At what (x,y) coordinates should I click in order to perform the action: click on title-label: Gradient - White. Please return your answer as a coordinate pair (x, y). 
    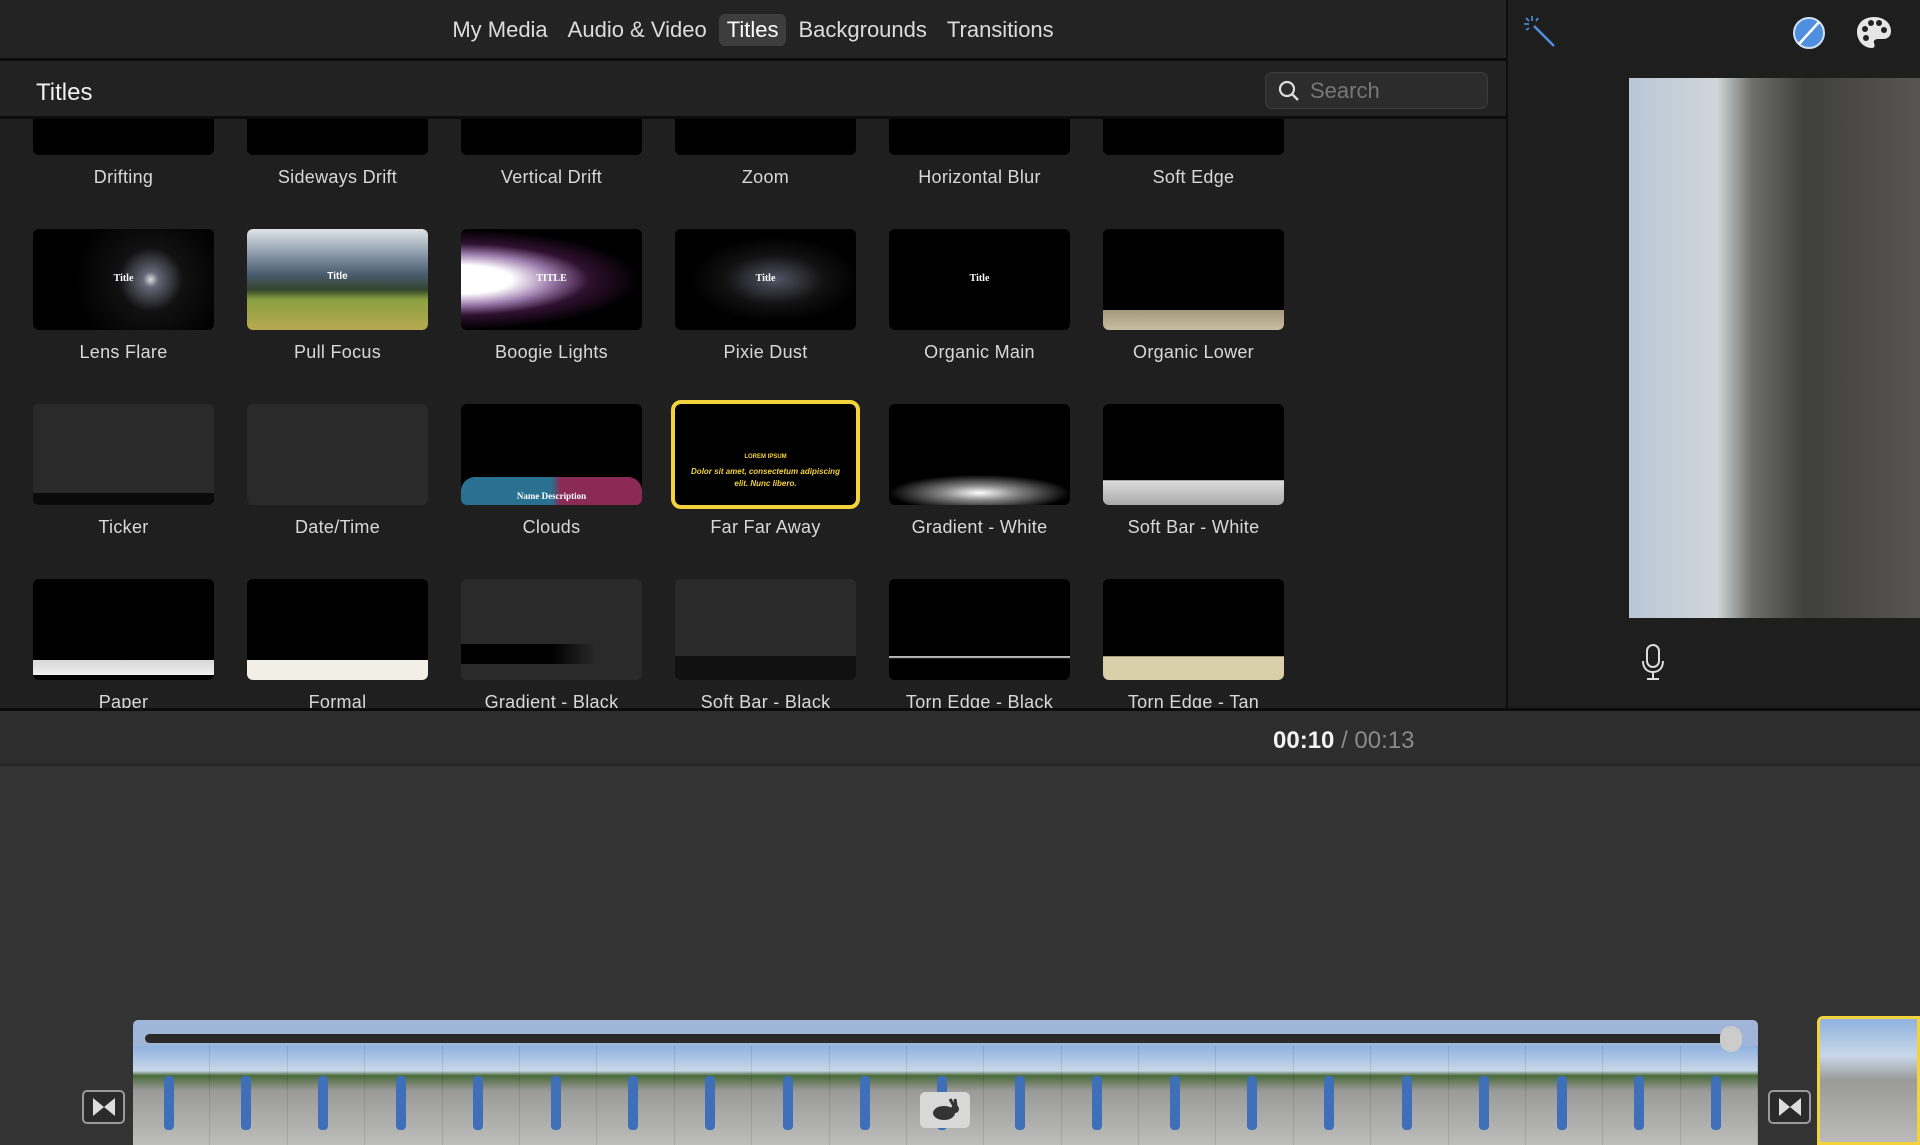
    Looking at the image, I should click on (979, 527).